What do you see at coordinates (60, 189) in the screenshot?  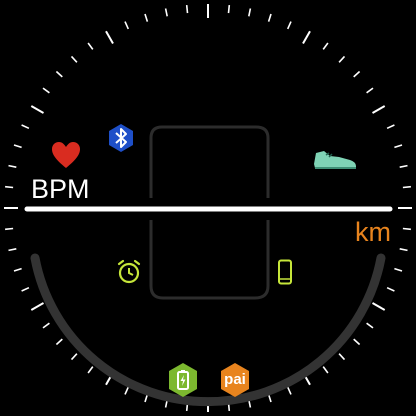 I see `heart-rate-unit-label: BPM` at bounding box center [60, 189].